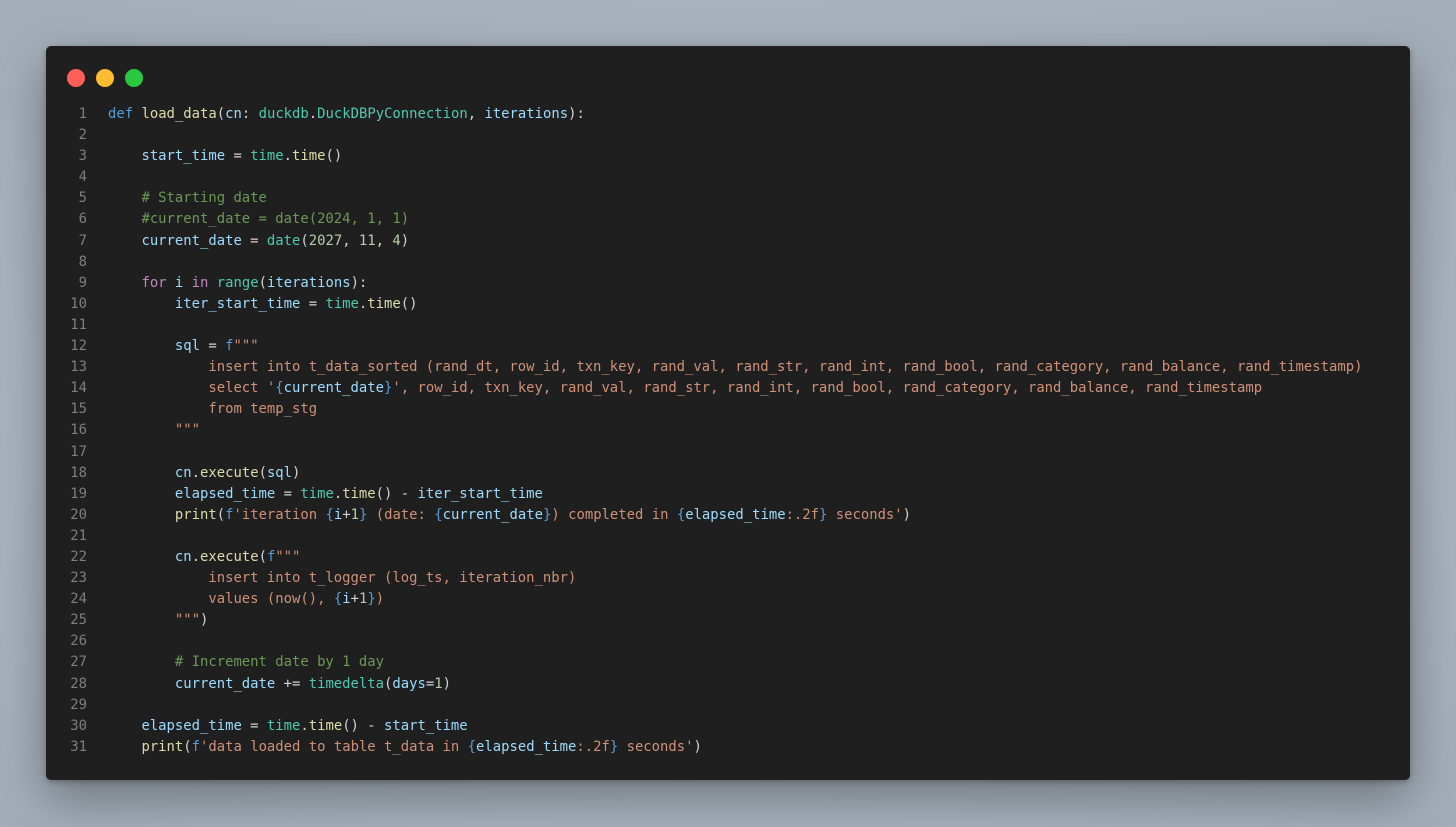 This screenshot has width=1456, height=827. I want to click on line-number: 21, so click(78, 535).